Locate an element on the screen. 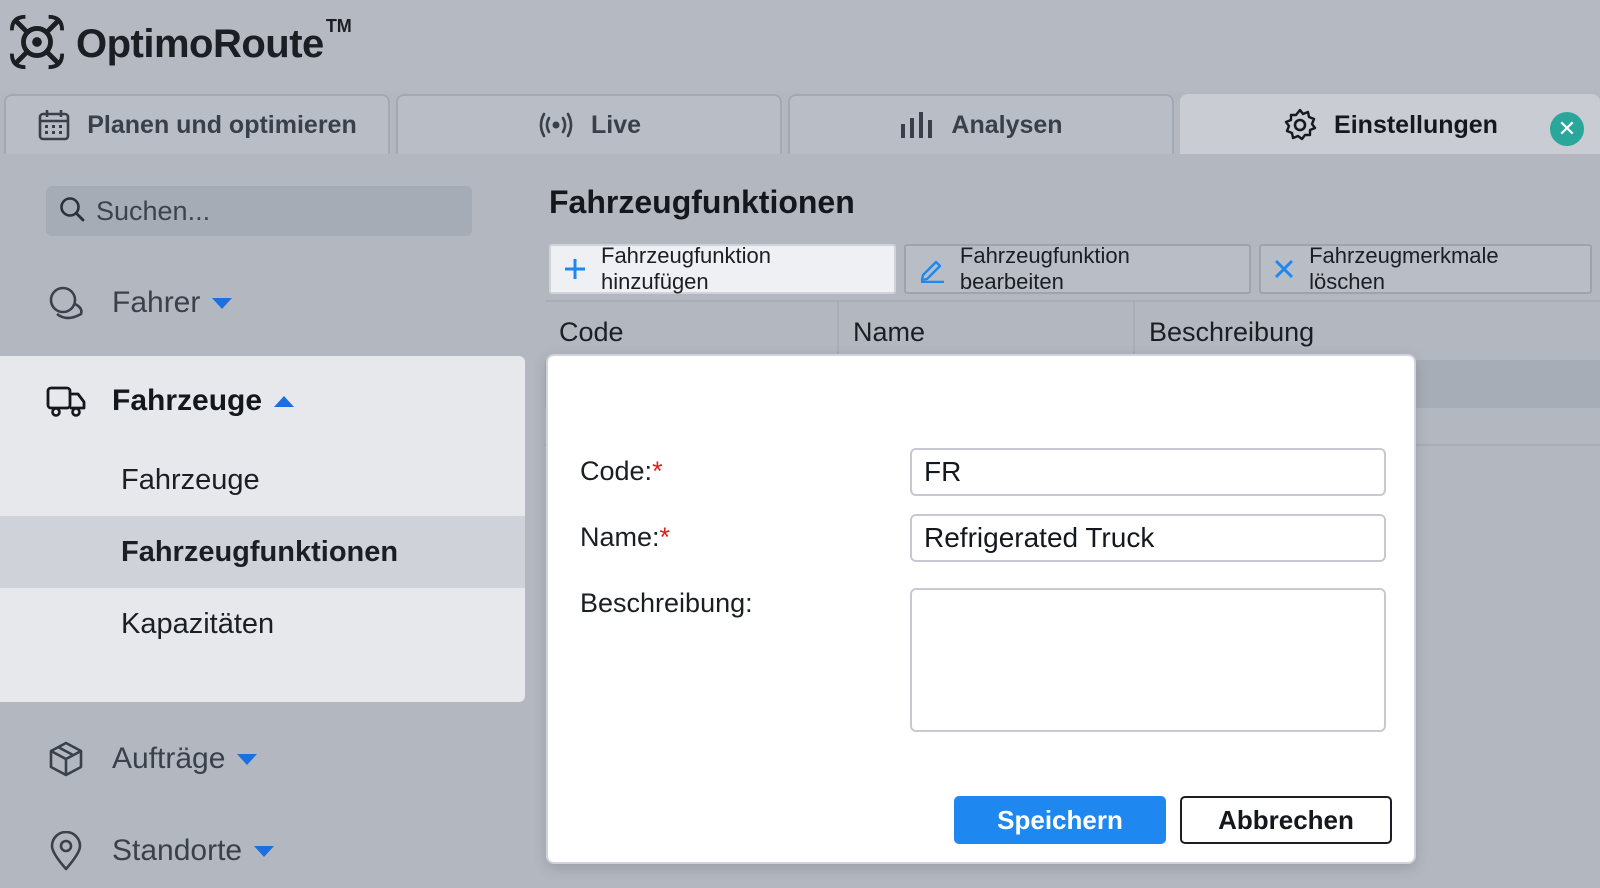 The width and height of the screenshot is (1600, 888). name-label: Name:* is located at coordinates (625, 537).